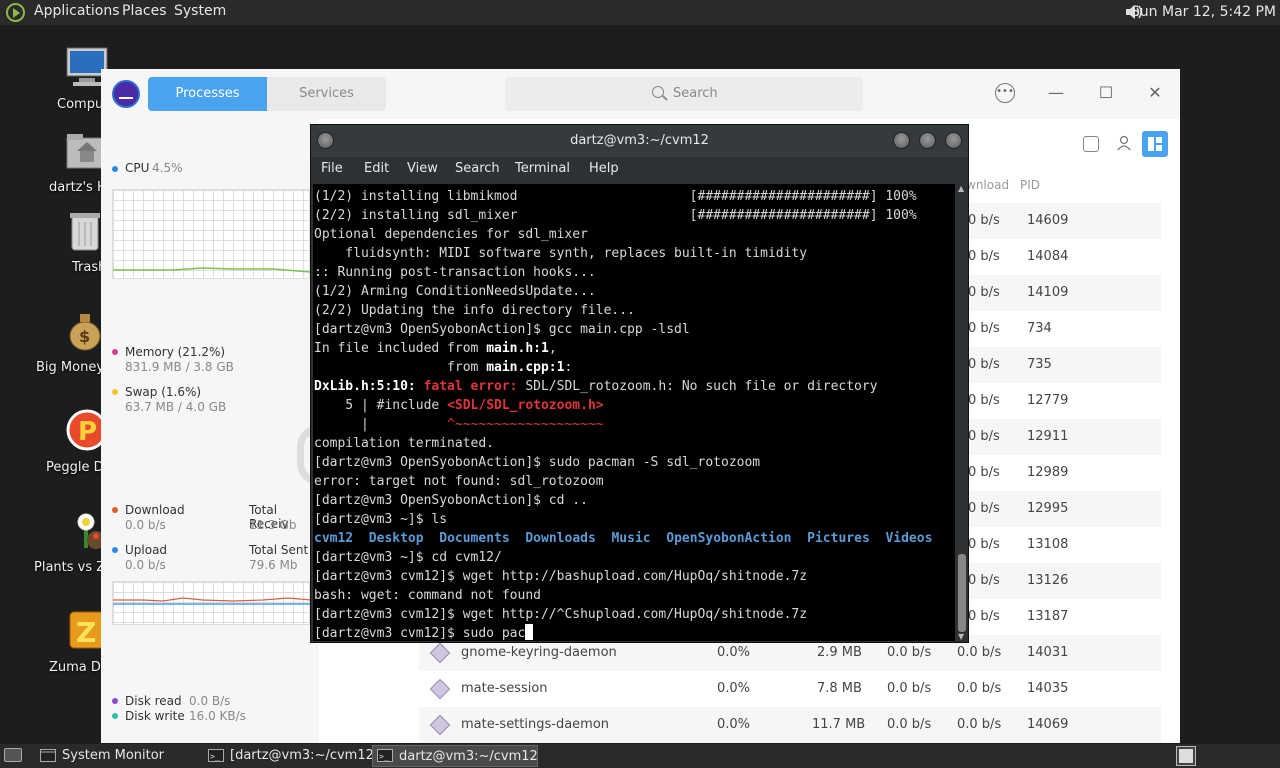 This screenshot has height=768, width=1280. What do you see at coordinates (838, 538) in the screenshot?
I see `ls-directory: Pictures` at bounding box center [838, 538].